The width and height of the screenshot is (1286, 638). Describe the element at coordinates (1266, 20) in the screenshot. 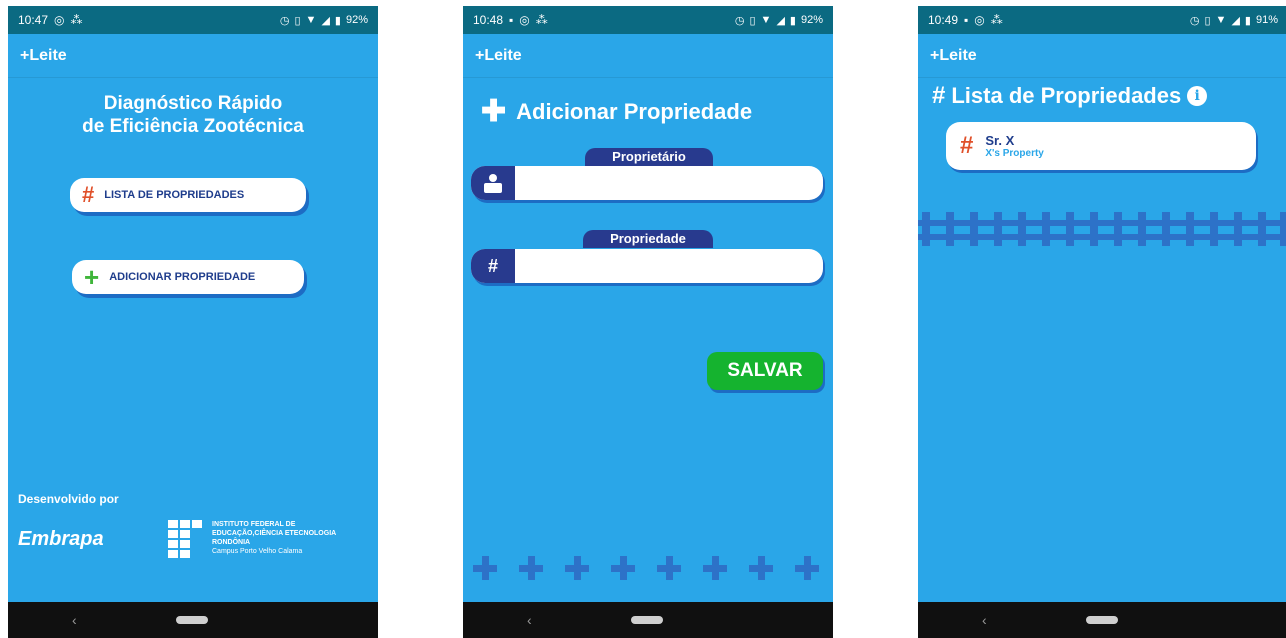

I see `battery-level: 91%` at that location.